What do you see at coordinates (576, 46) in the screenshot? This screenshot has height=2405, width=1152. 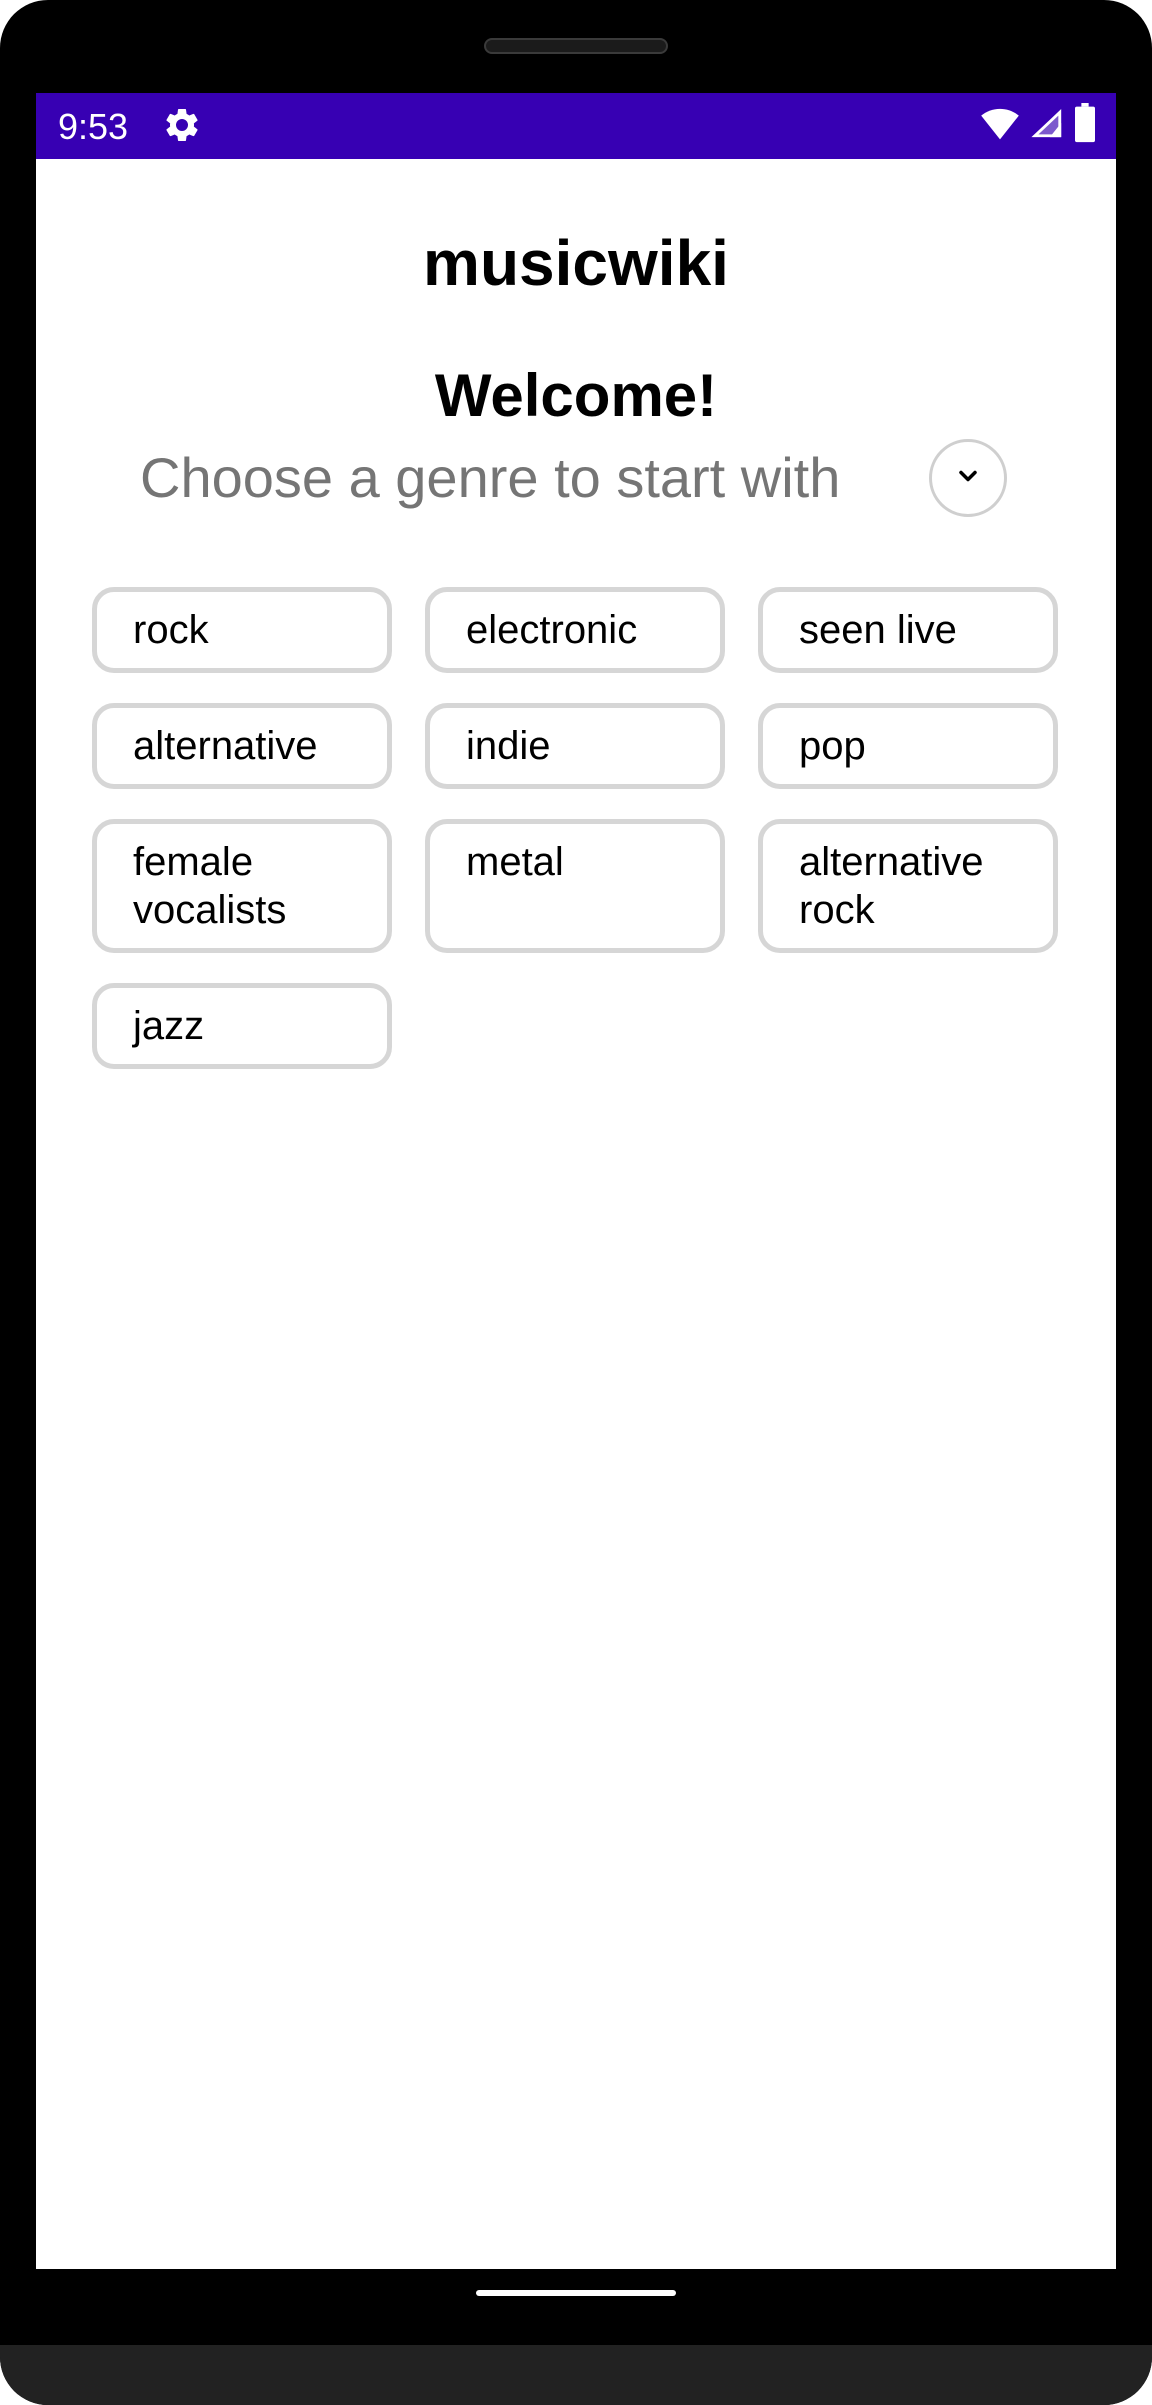 I see `earpiece-speaker` at bounding box center [576, 46].